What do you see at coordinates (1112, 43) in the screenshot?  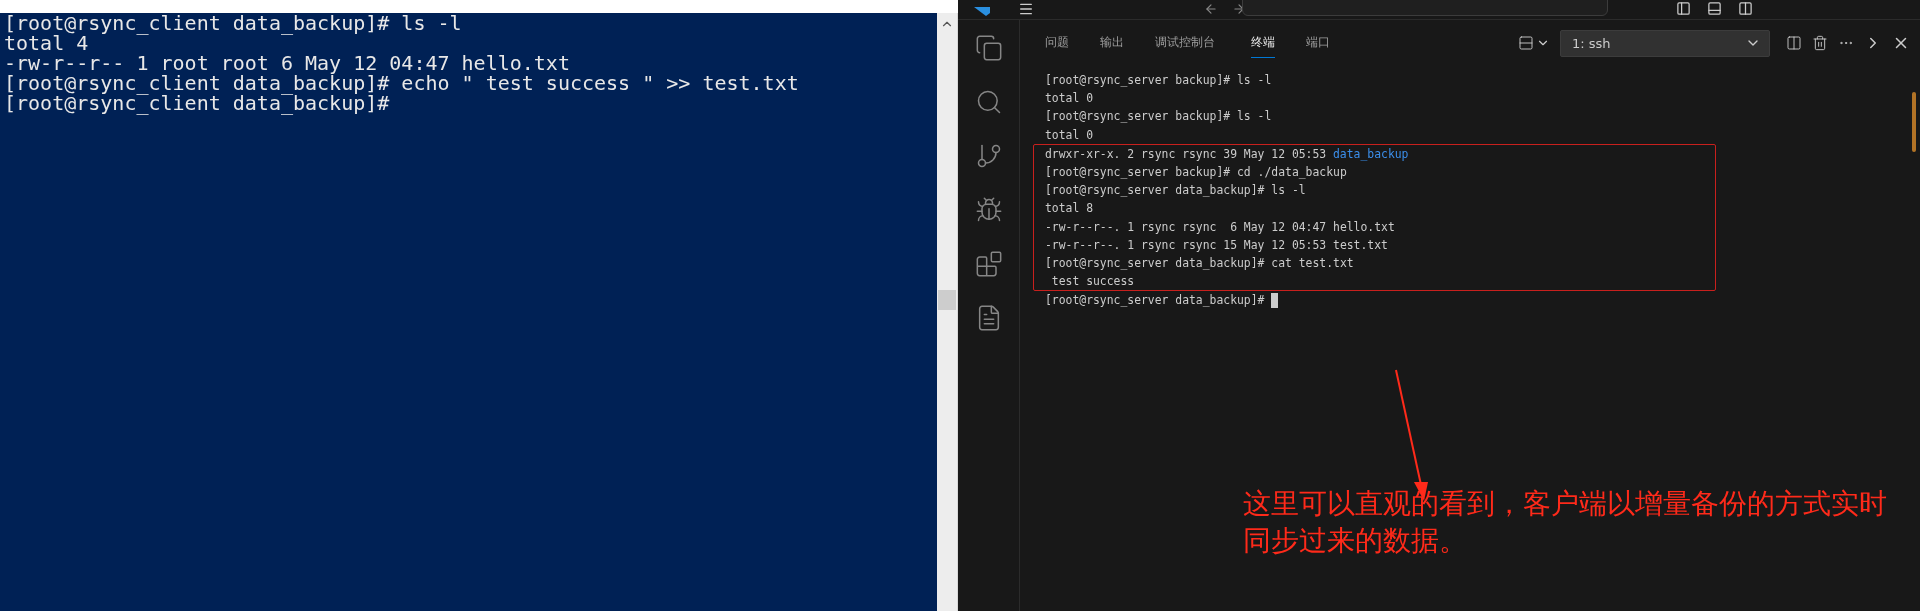 I see `panel-tab: 输出` at bounding box center [1112, 43].